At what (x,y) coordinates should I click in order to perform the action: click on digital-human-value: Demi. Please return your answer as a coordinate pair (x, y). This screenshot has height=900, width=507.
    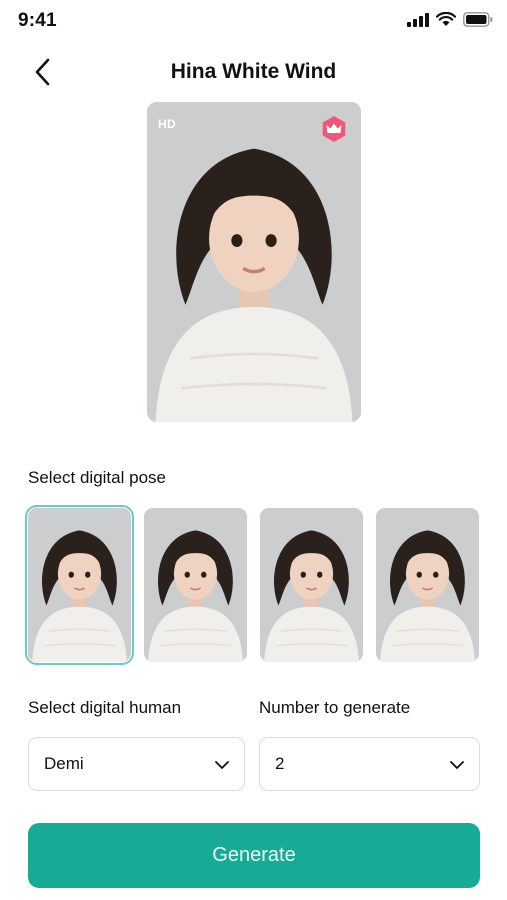
    Looking at the image, I should click on (64, 763).